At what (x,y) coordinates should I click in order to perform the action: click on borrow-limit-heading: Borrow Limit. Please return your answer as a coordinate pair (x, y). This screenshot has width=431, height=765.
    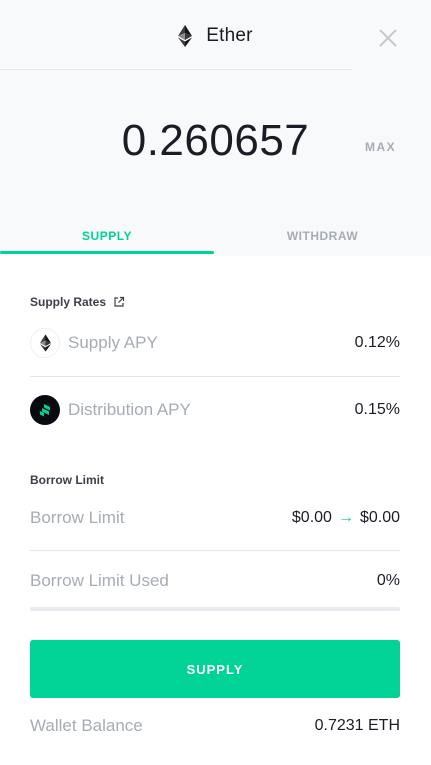
    Looking at the image, I should click on (67, 480).